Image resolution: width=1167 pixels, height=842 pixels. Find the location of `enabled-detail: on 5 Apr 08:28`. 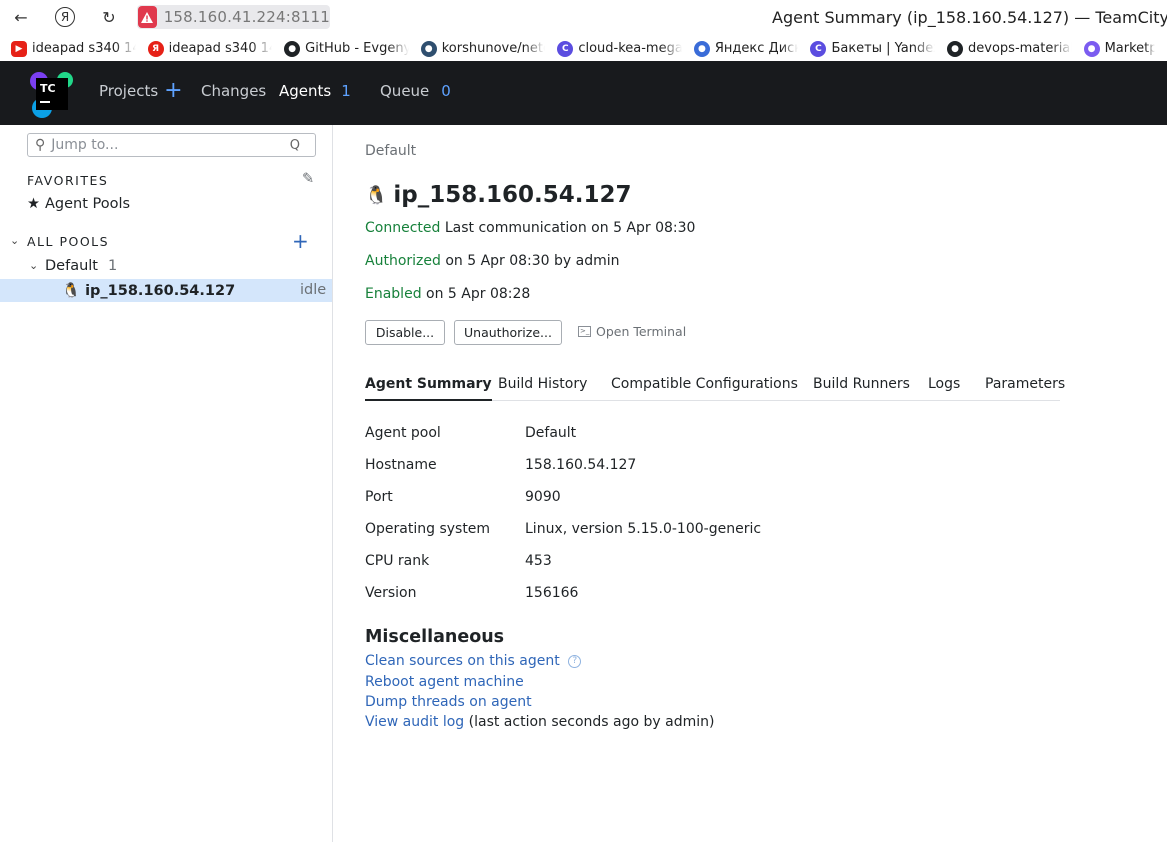

enabled-detail: on 5 Apr 08:28 is located at coordinates (478, 294).